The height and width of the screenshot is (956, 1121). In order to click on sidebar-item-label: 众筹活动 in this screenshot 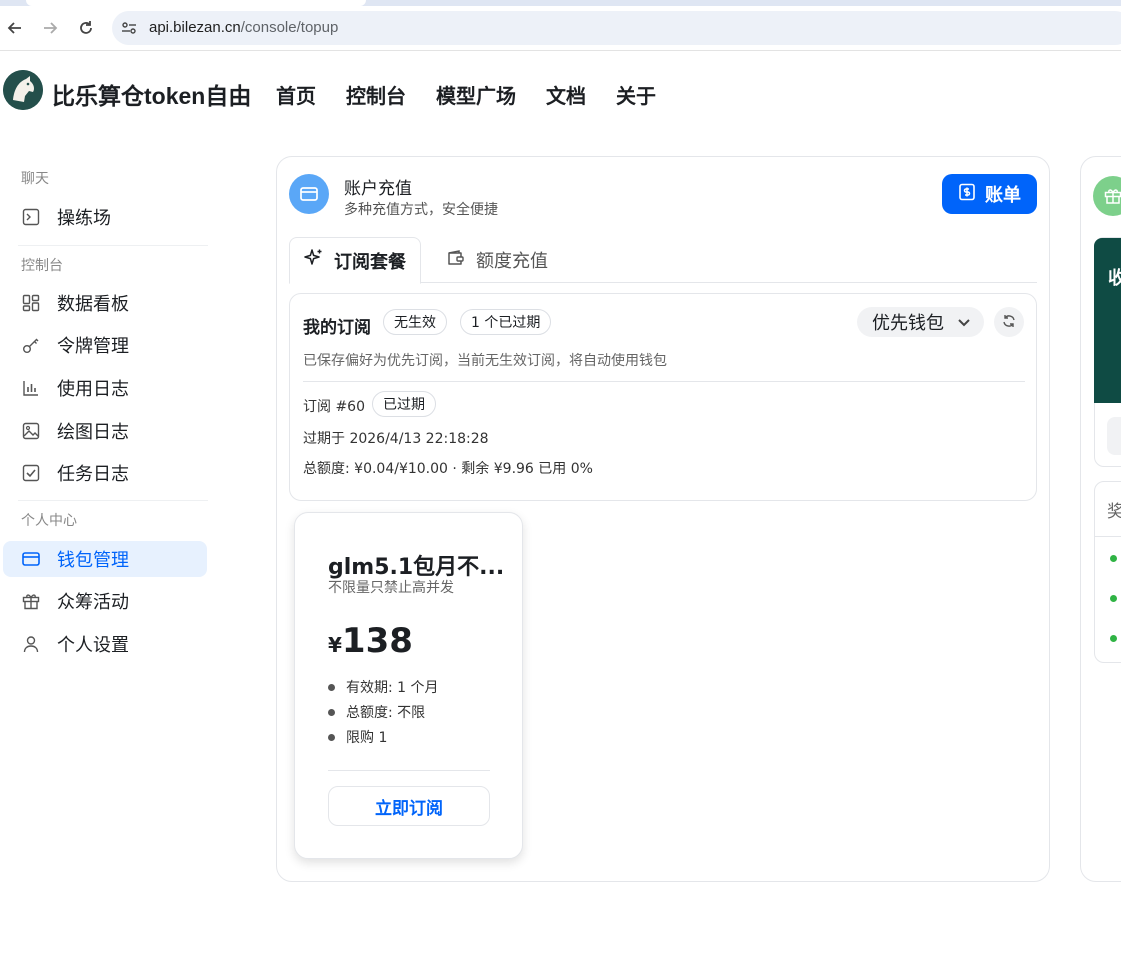, I will do `click(93, 602)`.